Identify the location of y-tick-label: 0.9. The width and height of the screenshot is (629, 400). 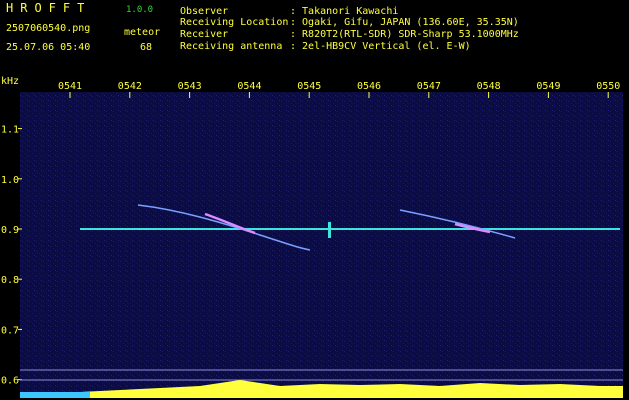
(10, 230).